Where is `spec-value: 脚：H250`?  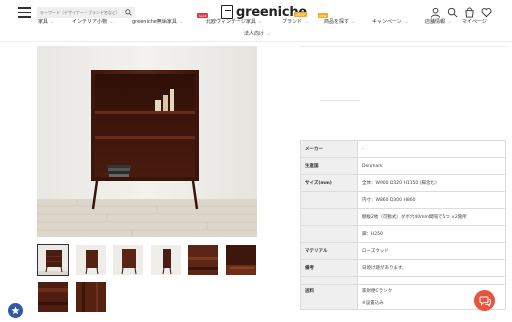
spec-value: 脚：H250 is located at coordinates (431, 234).